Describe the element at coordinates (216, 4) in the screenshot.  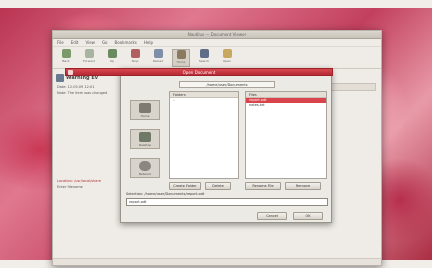
I see `top-panel` at that location.